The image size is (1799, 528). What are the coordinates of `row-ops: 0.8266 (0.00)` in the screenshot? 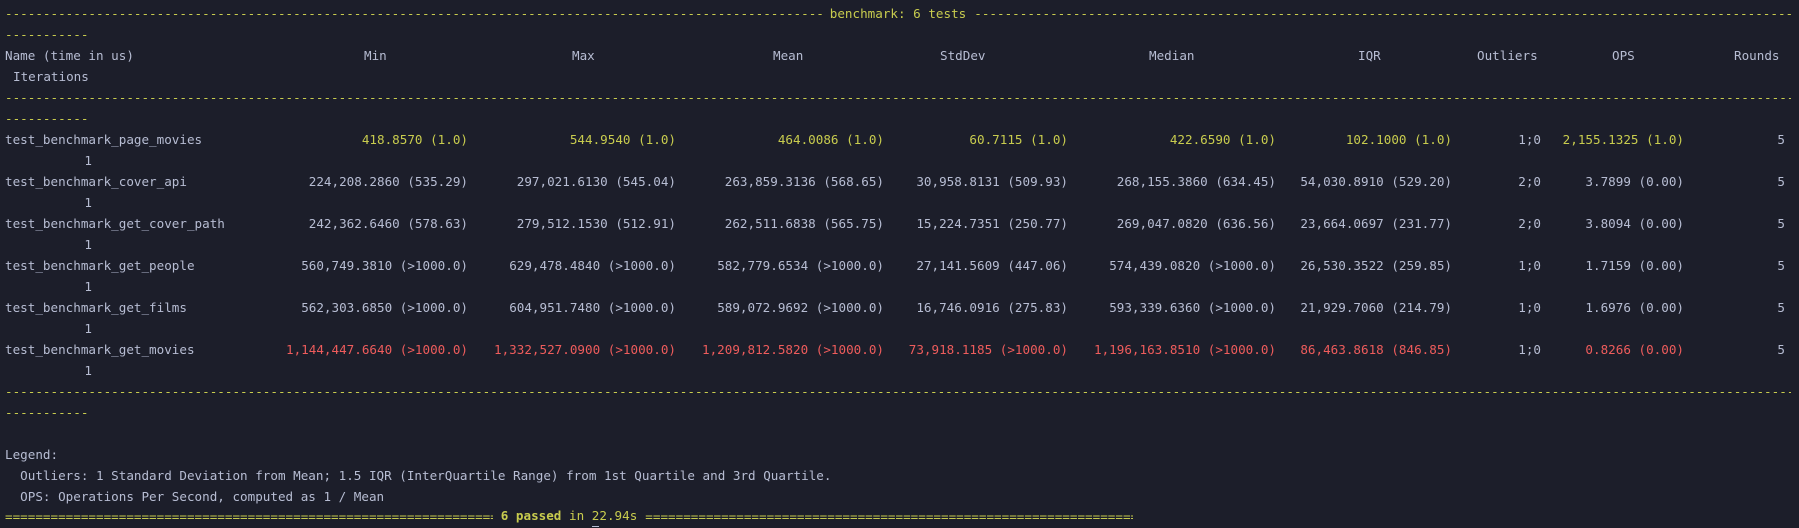 It's located at (1634, 349).